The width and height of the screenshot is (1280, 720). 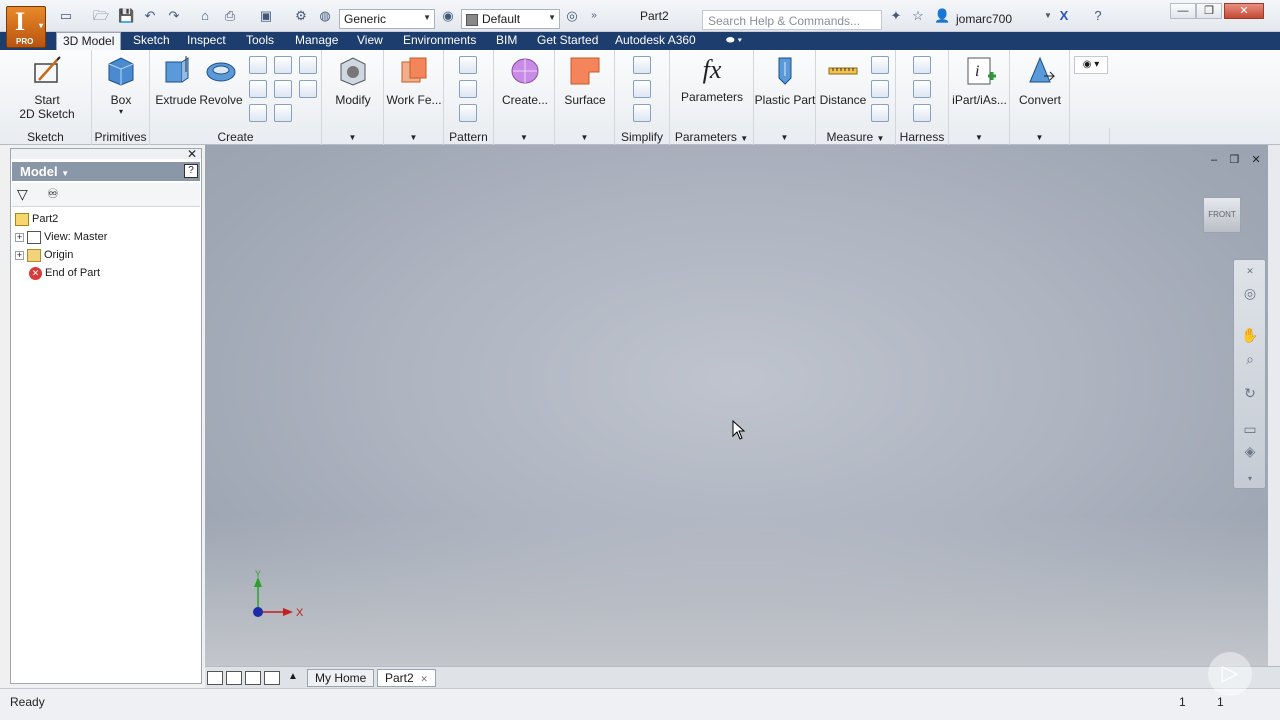 What do you see at coordinates (301, 16) in the screenshot?
I see `properties-icon: ⚙` at bounding box center [301, 16].